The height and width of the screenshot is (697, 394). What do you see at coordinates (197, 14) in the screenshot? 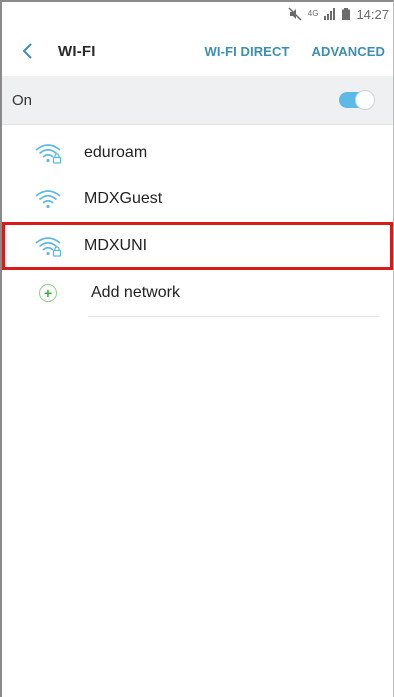
I see `status-bar: 4G 14:27` at bounding box center [197, 14].